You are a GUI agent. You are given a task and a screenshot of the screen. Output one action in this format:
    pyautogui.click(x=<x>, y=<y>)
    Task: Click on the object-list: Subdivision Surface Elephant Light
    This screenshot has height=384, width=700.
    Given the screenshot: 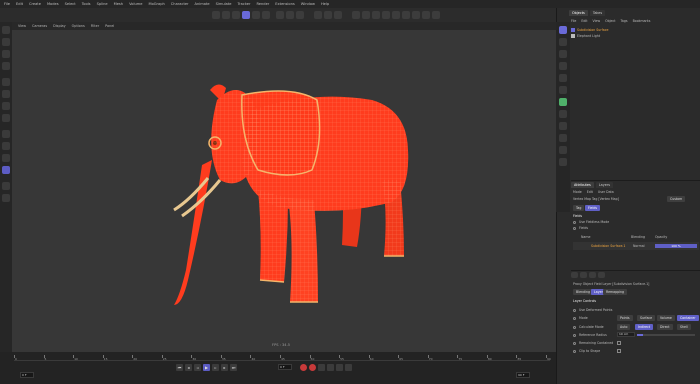 What is the action you would take?
    pyautogui.click(x=634, y=33)
    